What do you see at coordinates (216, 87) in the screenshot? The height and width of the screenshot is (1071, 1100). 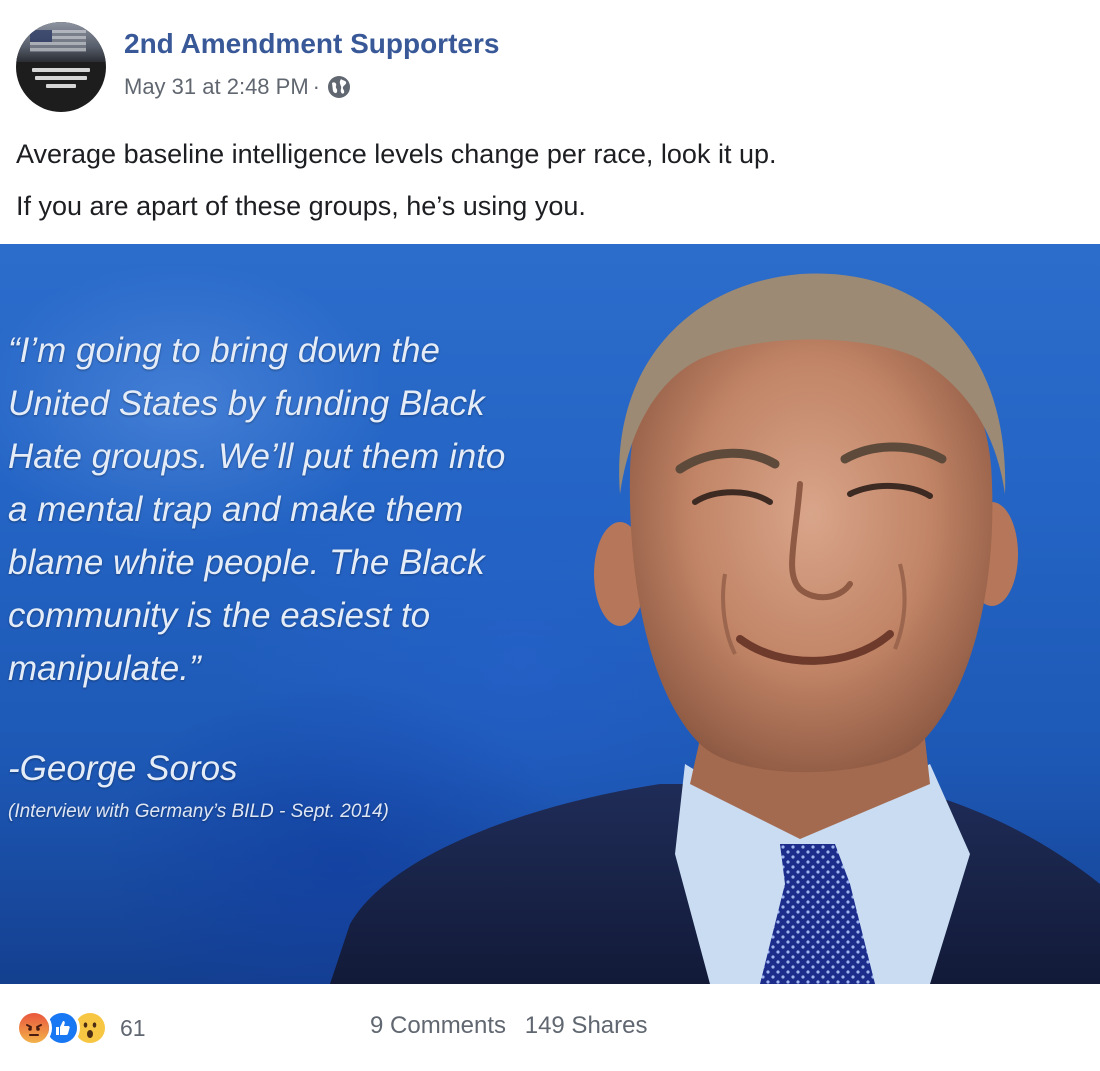 I see `post-timestamp: May 31 at 2:48 PM` at bounding box center [216, 87].